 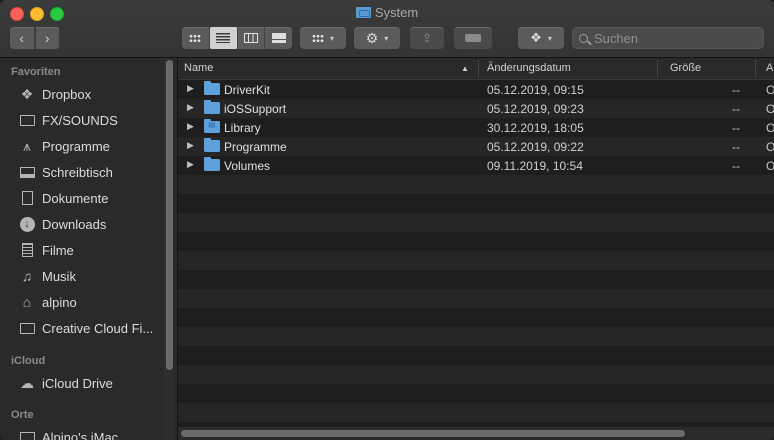 What do you see at coordinates (223, 38) in the screenshot?
I see `list-view-button` at bounding box center [223, 38].